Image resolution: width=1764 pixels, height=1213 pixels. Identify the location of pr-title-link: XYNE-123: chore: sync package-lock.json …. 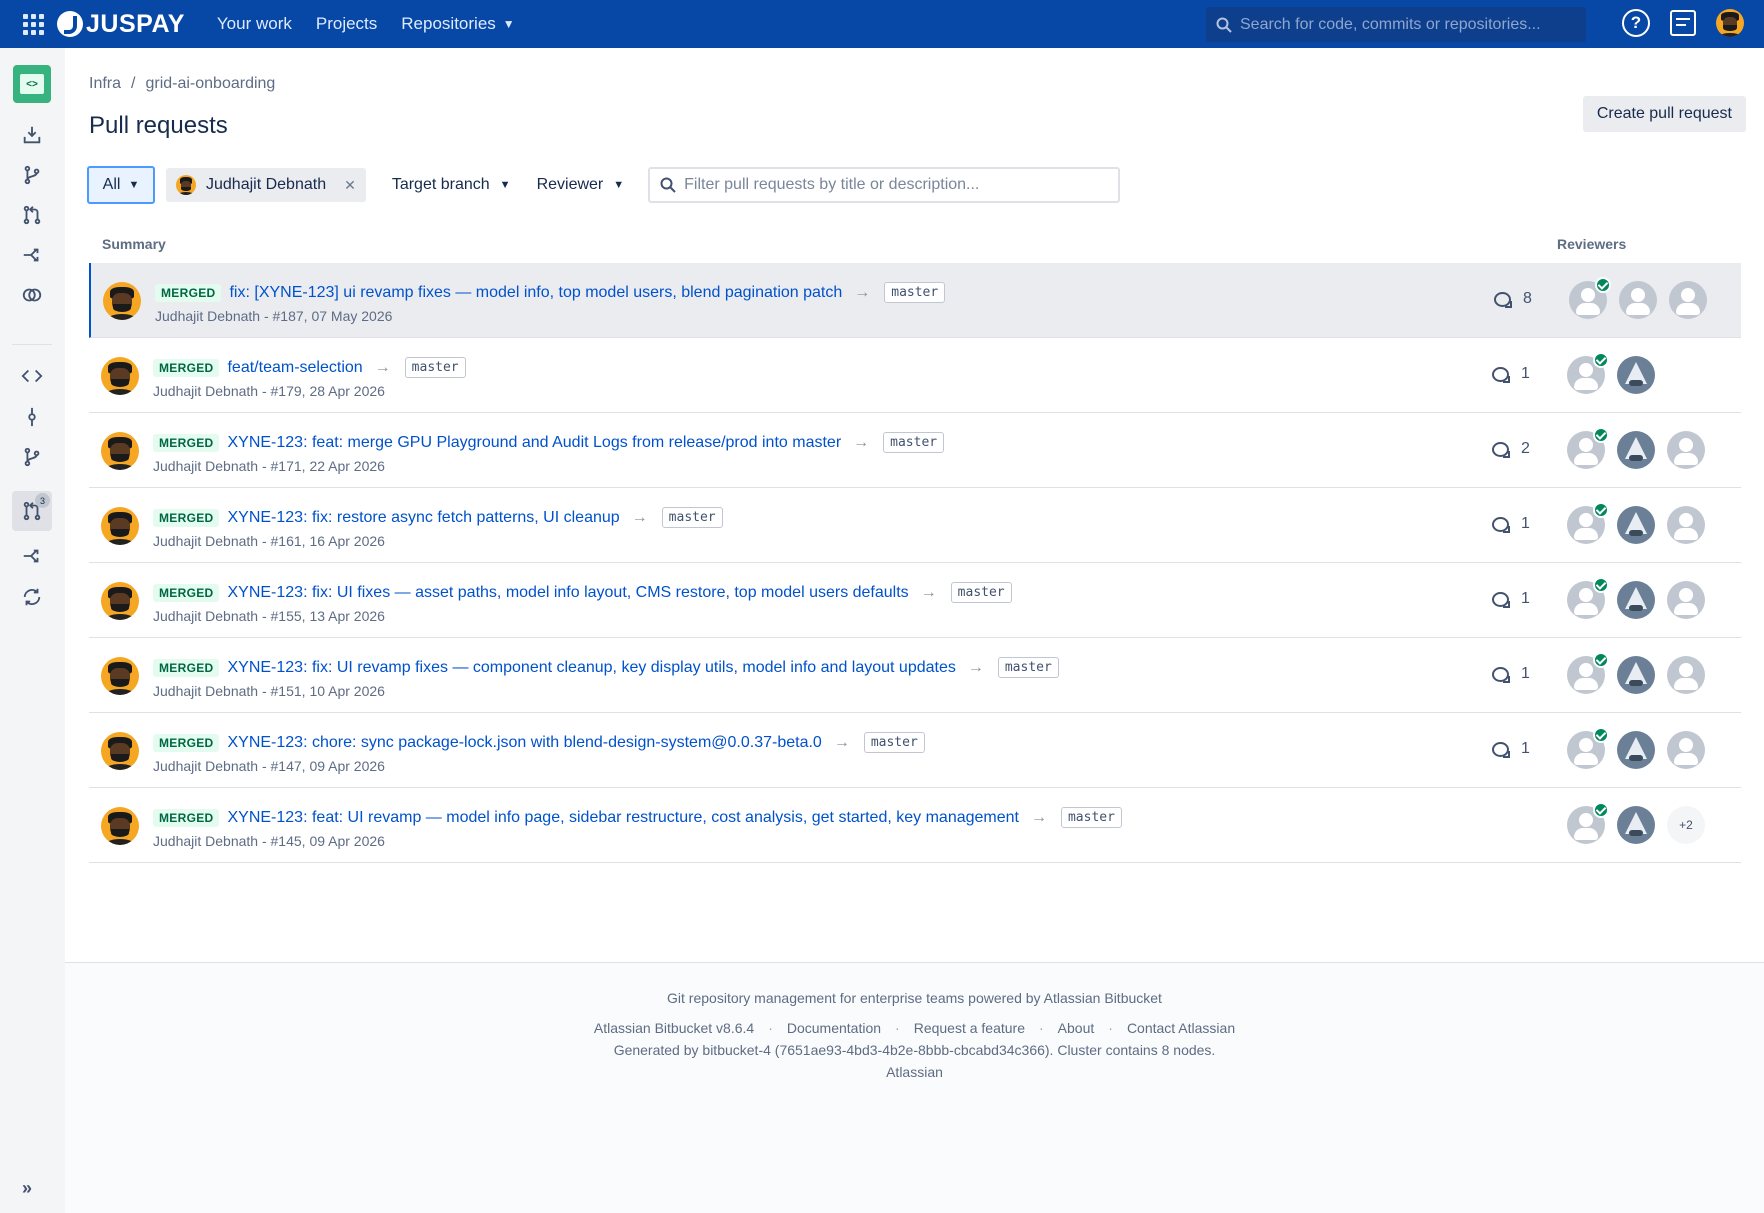
(524, 743).